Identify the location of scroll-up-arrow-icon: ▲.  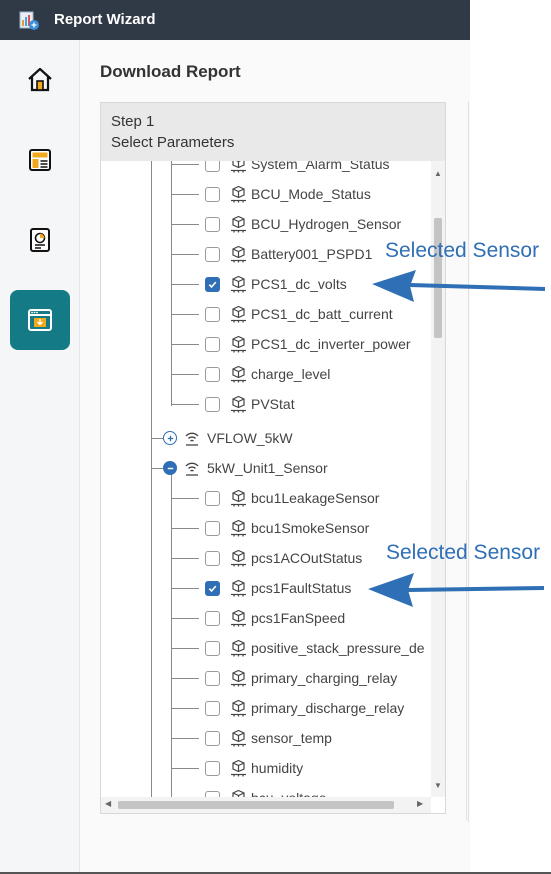
(438, 173).